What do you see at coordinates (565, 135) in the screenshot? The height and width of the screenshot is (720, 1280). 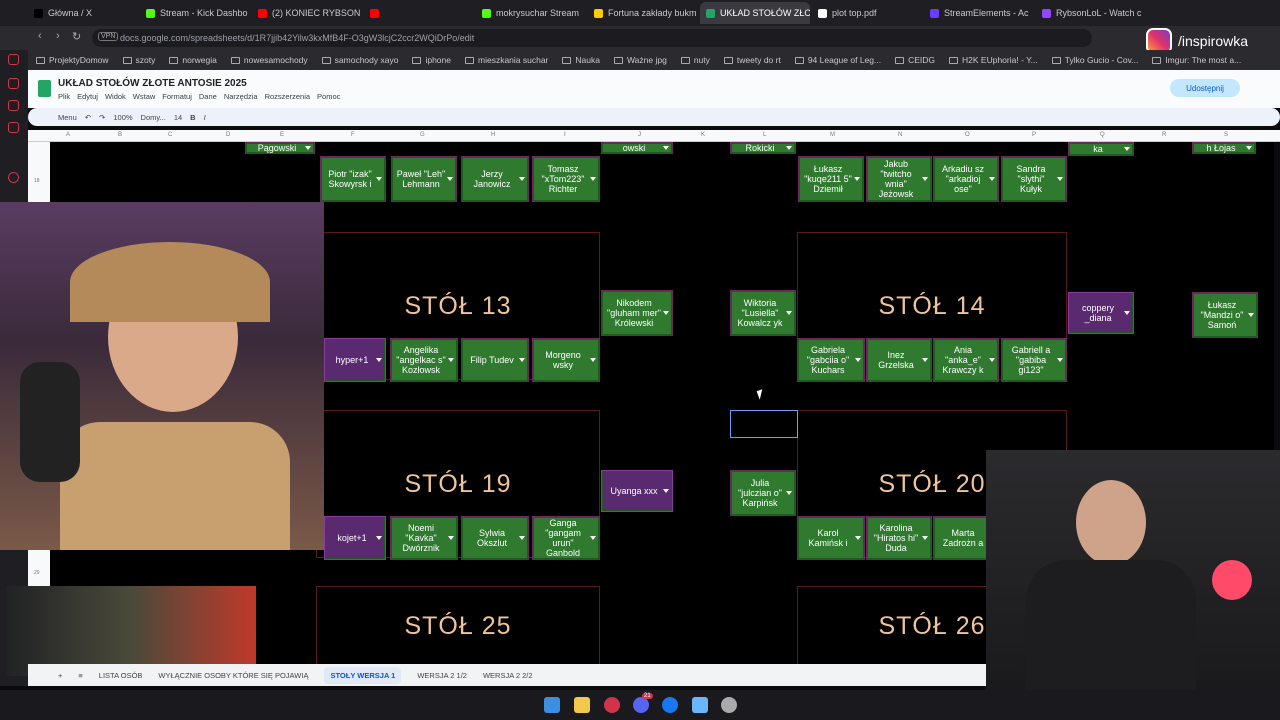 I see `column-header: I` at bounding box center [565, 135].